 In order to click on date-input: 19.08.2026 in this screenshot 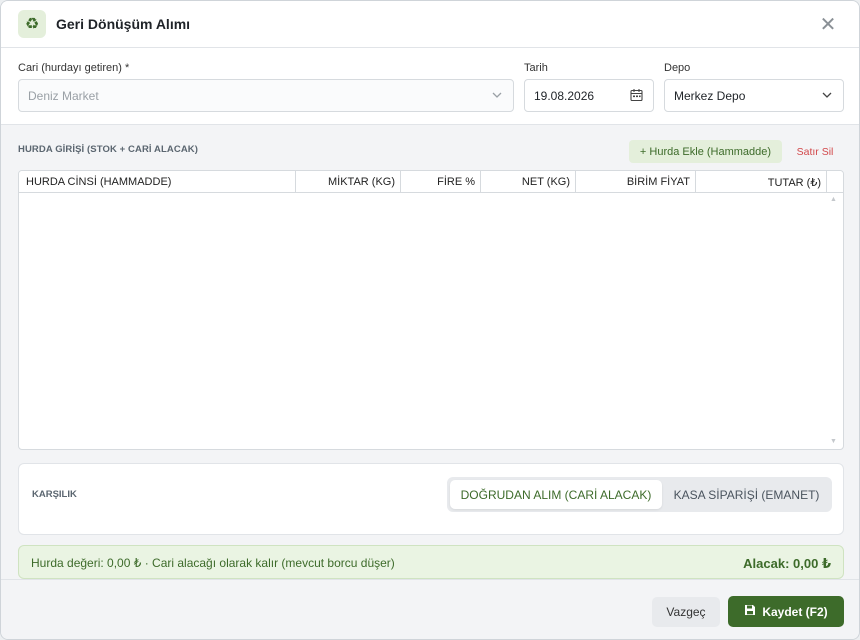, I will do `click(589, 95)`.